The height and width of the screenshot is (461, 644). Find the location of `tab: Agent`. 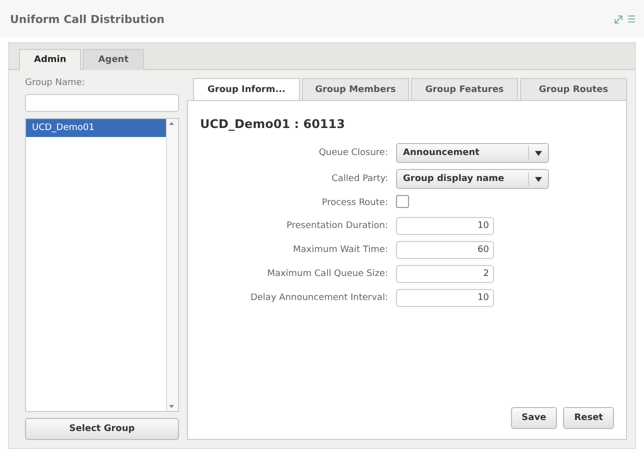

tab: Agent is located at coordinates (113, 59).